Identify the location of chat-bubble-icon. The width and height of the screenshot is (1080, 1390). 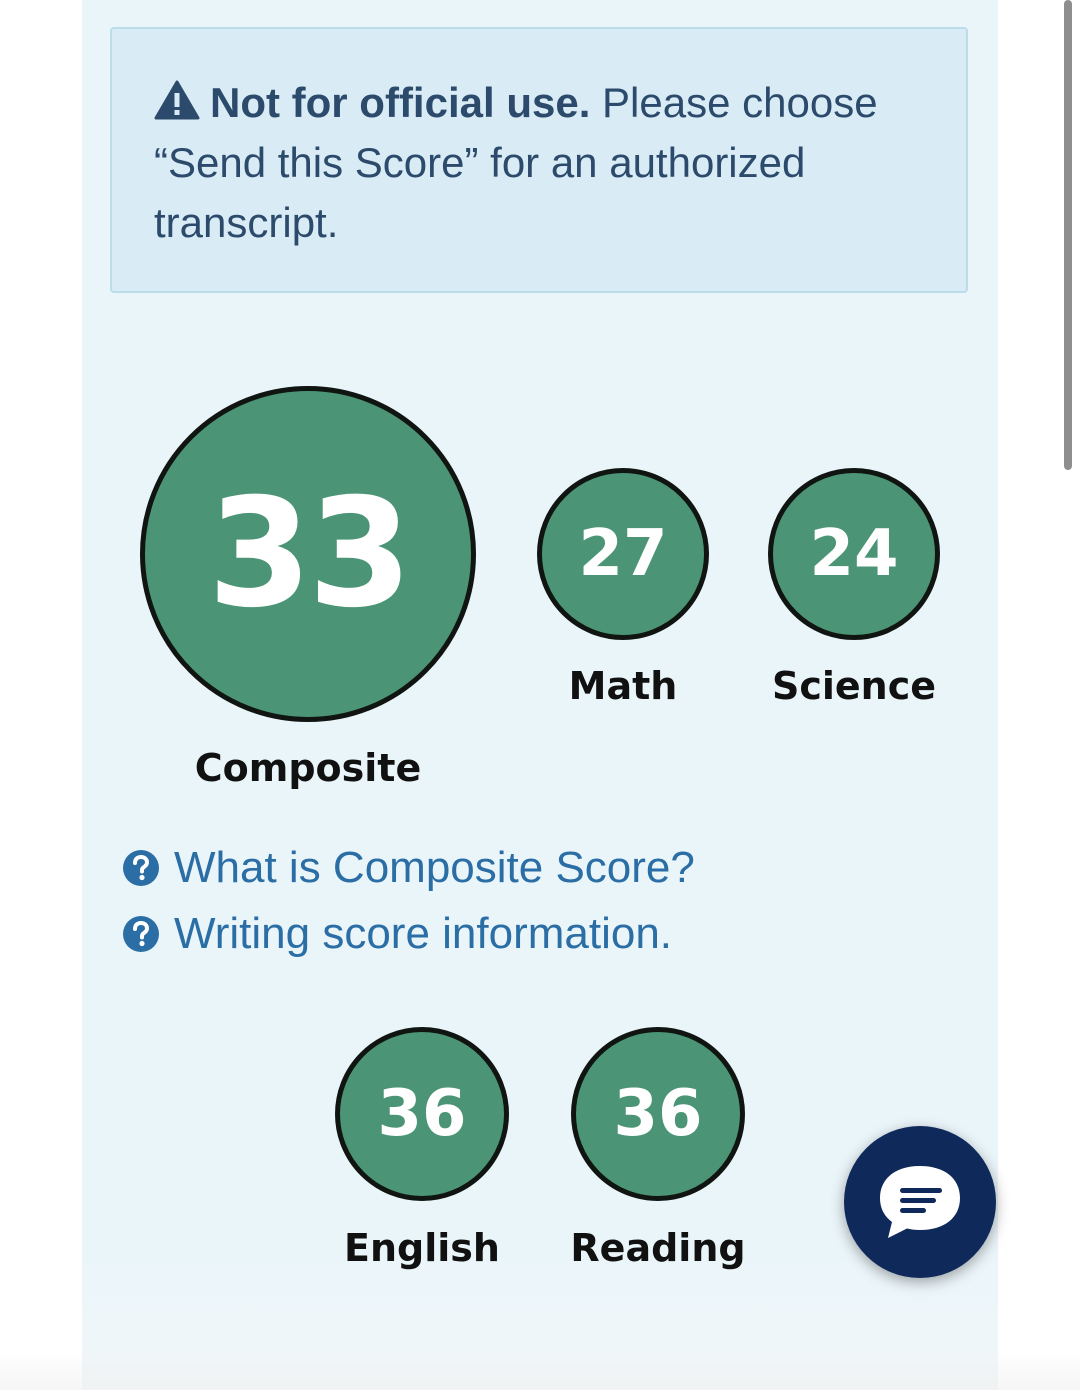
(920, 1202).